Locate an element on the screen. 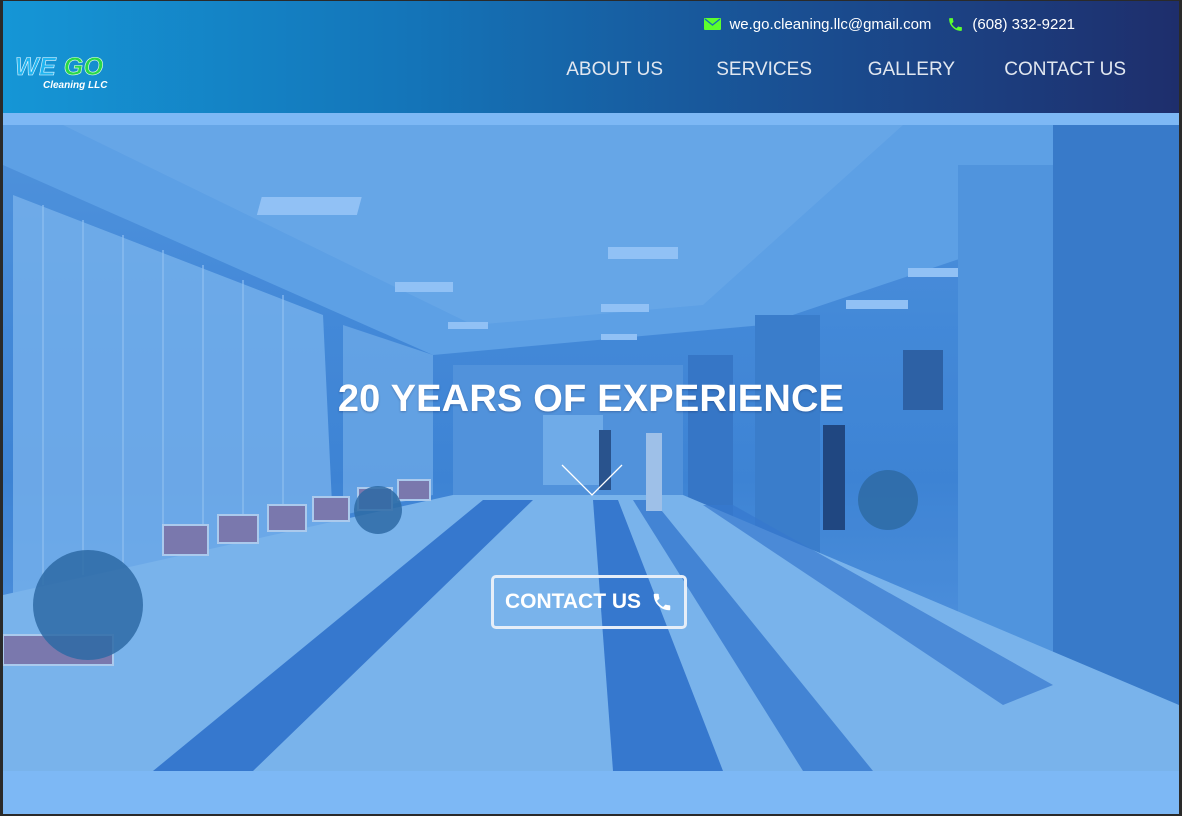  contact-us-button: CONTACT US is located at coordinates (589, 602).